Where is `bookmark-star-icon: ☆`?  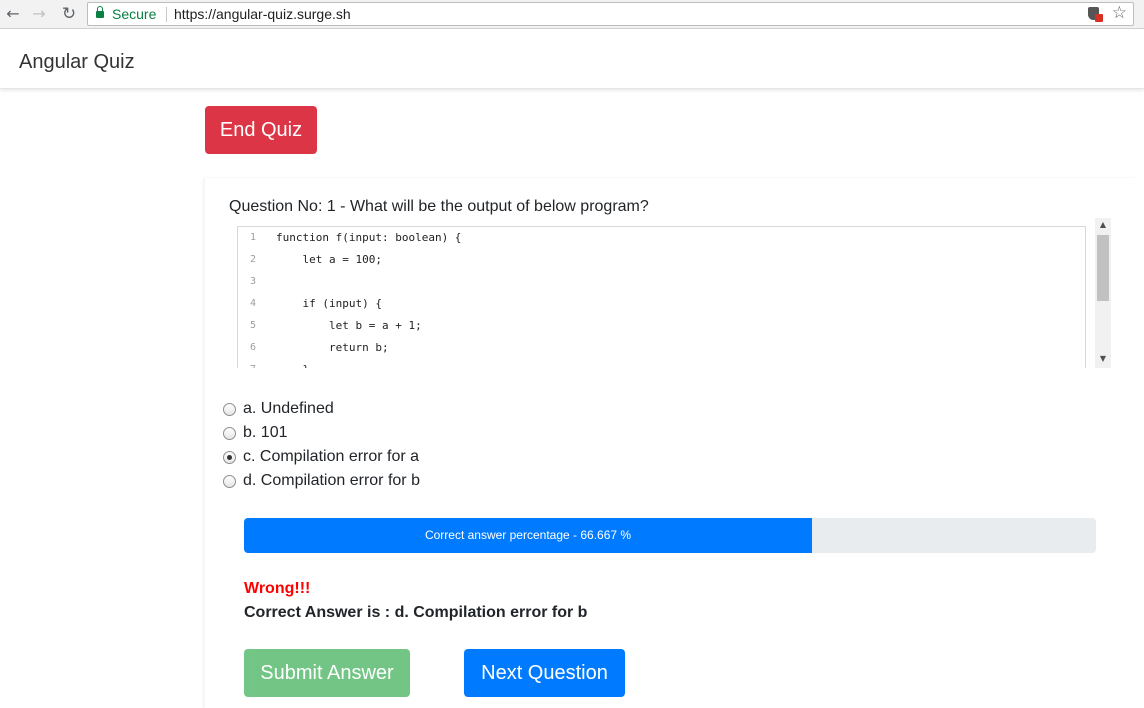 bookmark-star-icon: ☆ is located at coordinates (1119, 13).